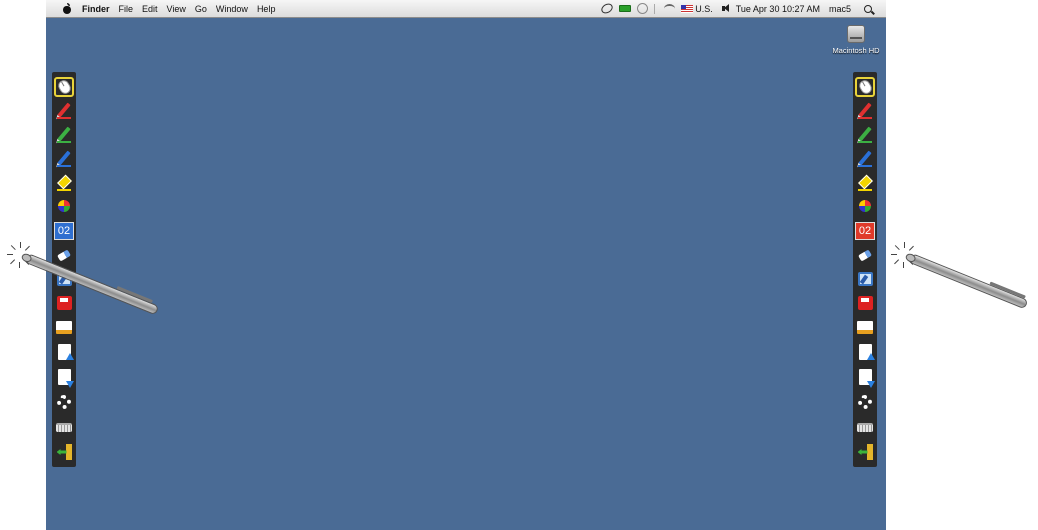 The height and width of the screenshot is (530, 1038). I want to click on apple-menu-icon, so click(67, 8).